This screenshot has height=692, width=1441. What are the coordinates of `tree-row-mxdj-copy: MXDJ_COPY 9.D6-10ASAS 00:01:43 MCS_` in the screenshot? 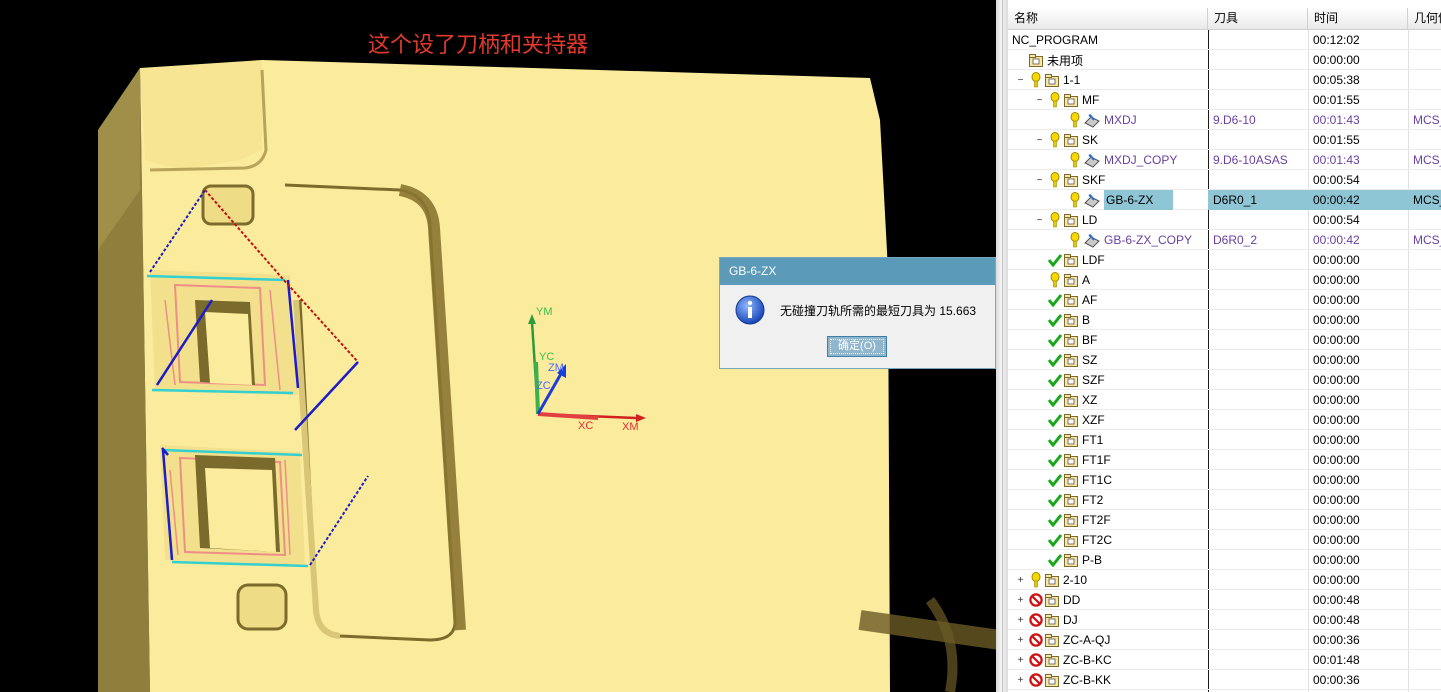 It's located at (1224, 160).